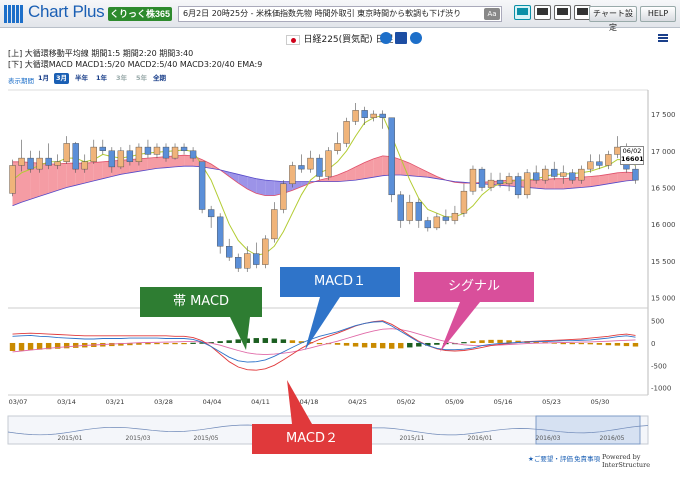 The height and width of the screenshot is (484, 680). Describe the element at coordinates (632, 151) in the screenshot. I see `last-price-date: 06/02` at that location.